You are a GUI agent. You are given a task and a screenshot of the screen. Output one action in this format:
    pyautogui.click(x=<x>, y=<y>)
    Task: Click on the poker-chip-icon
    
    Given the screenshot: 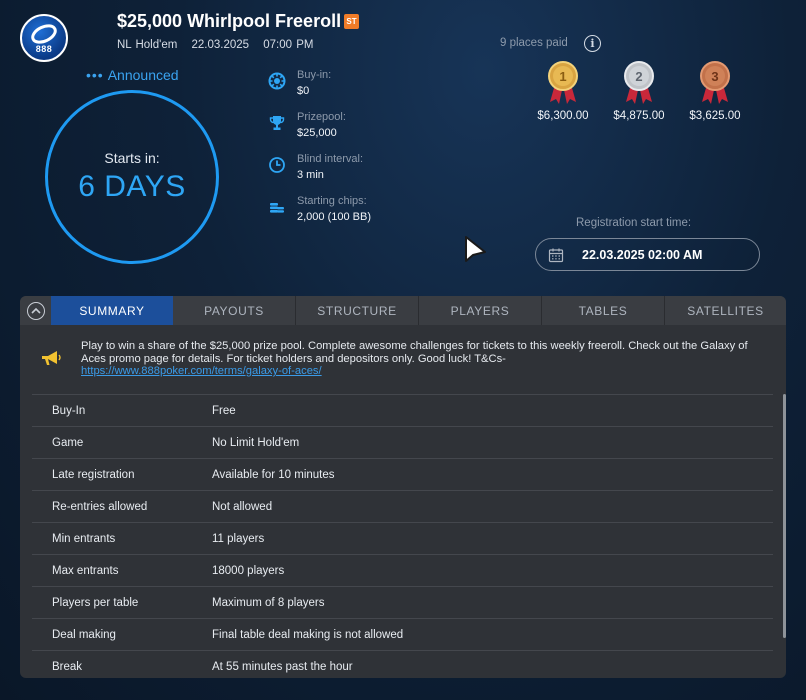 What is the action you would take?
    pyautogui.click(x=277, y=81)
    